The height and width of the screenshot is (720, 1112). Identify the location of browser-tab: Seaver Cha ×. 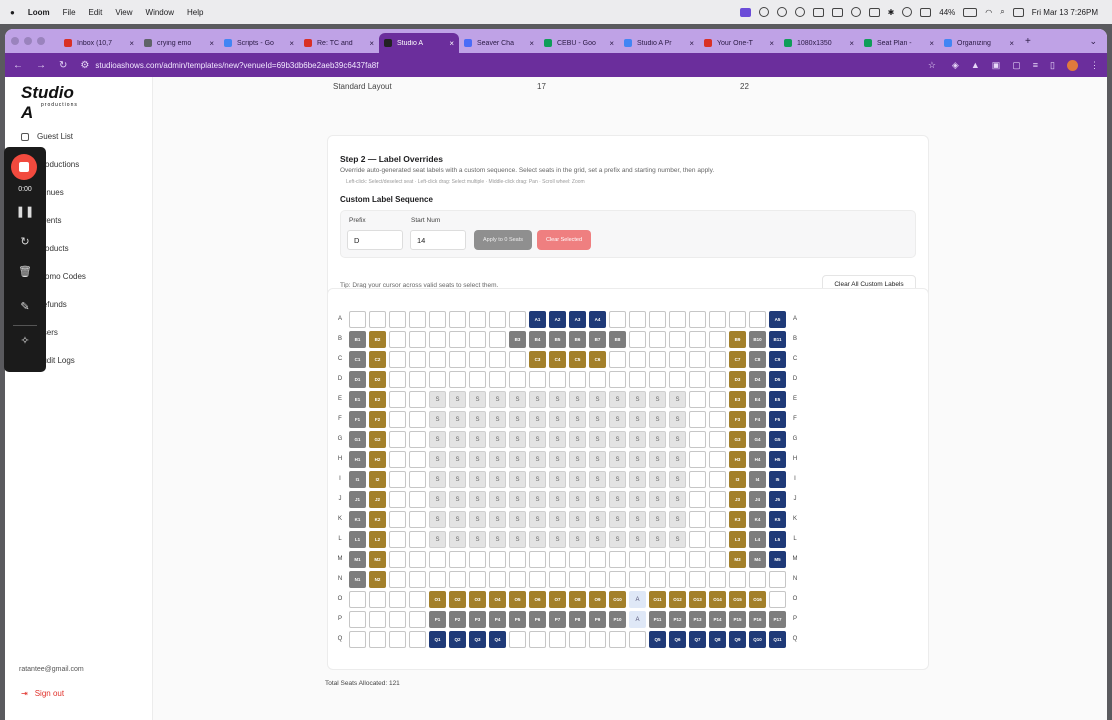
(499, 43).